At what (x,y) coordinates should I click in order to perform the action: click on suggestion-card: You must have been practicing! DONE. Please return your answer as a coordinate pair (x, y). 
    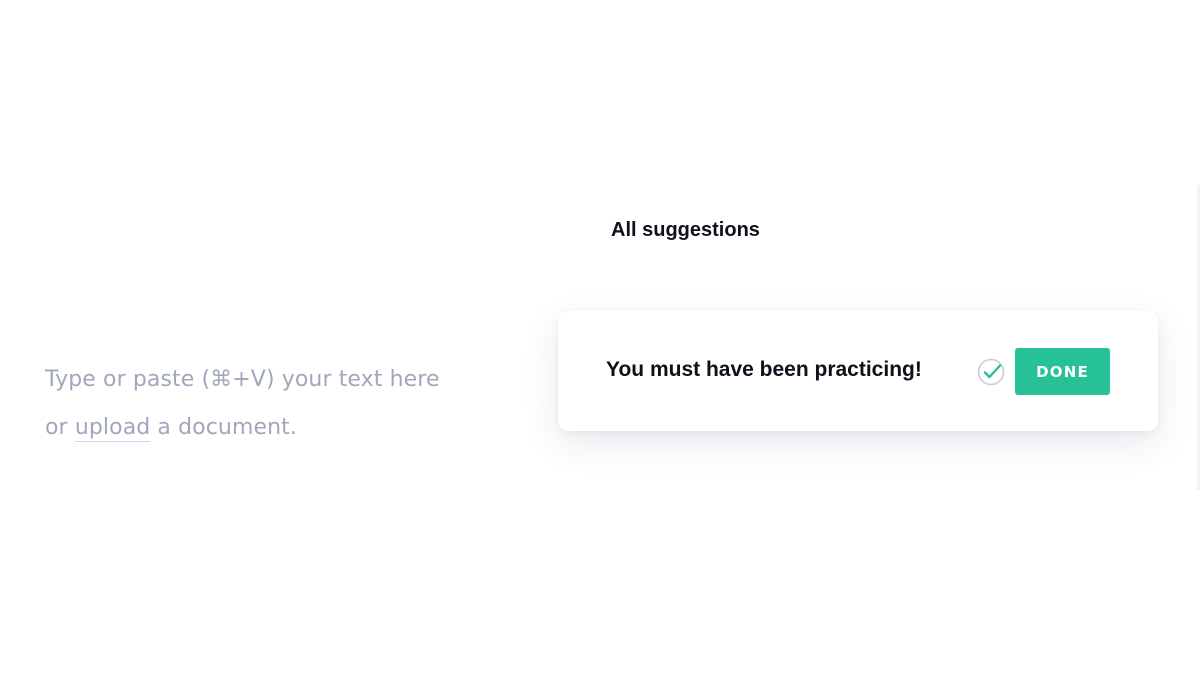
    Looking at the image, I should click on (858, 371).